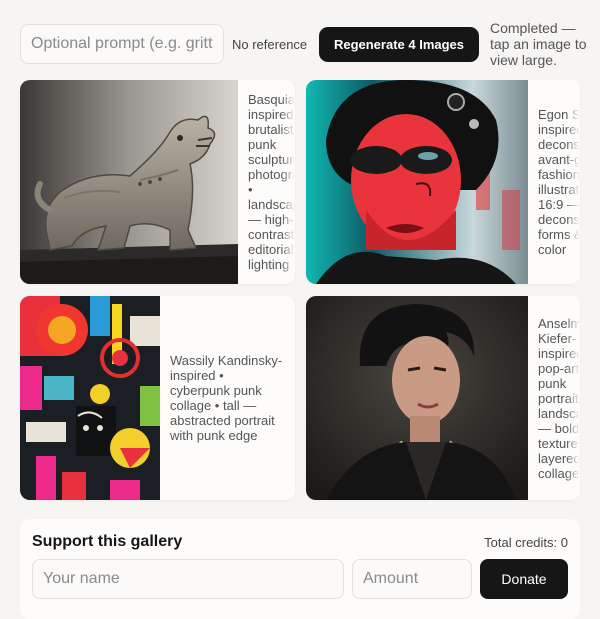  I want to click on collage-image, so click(90, 398).